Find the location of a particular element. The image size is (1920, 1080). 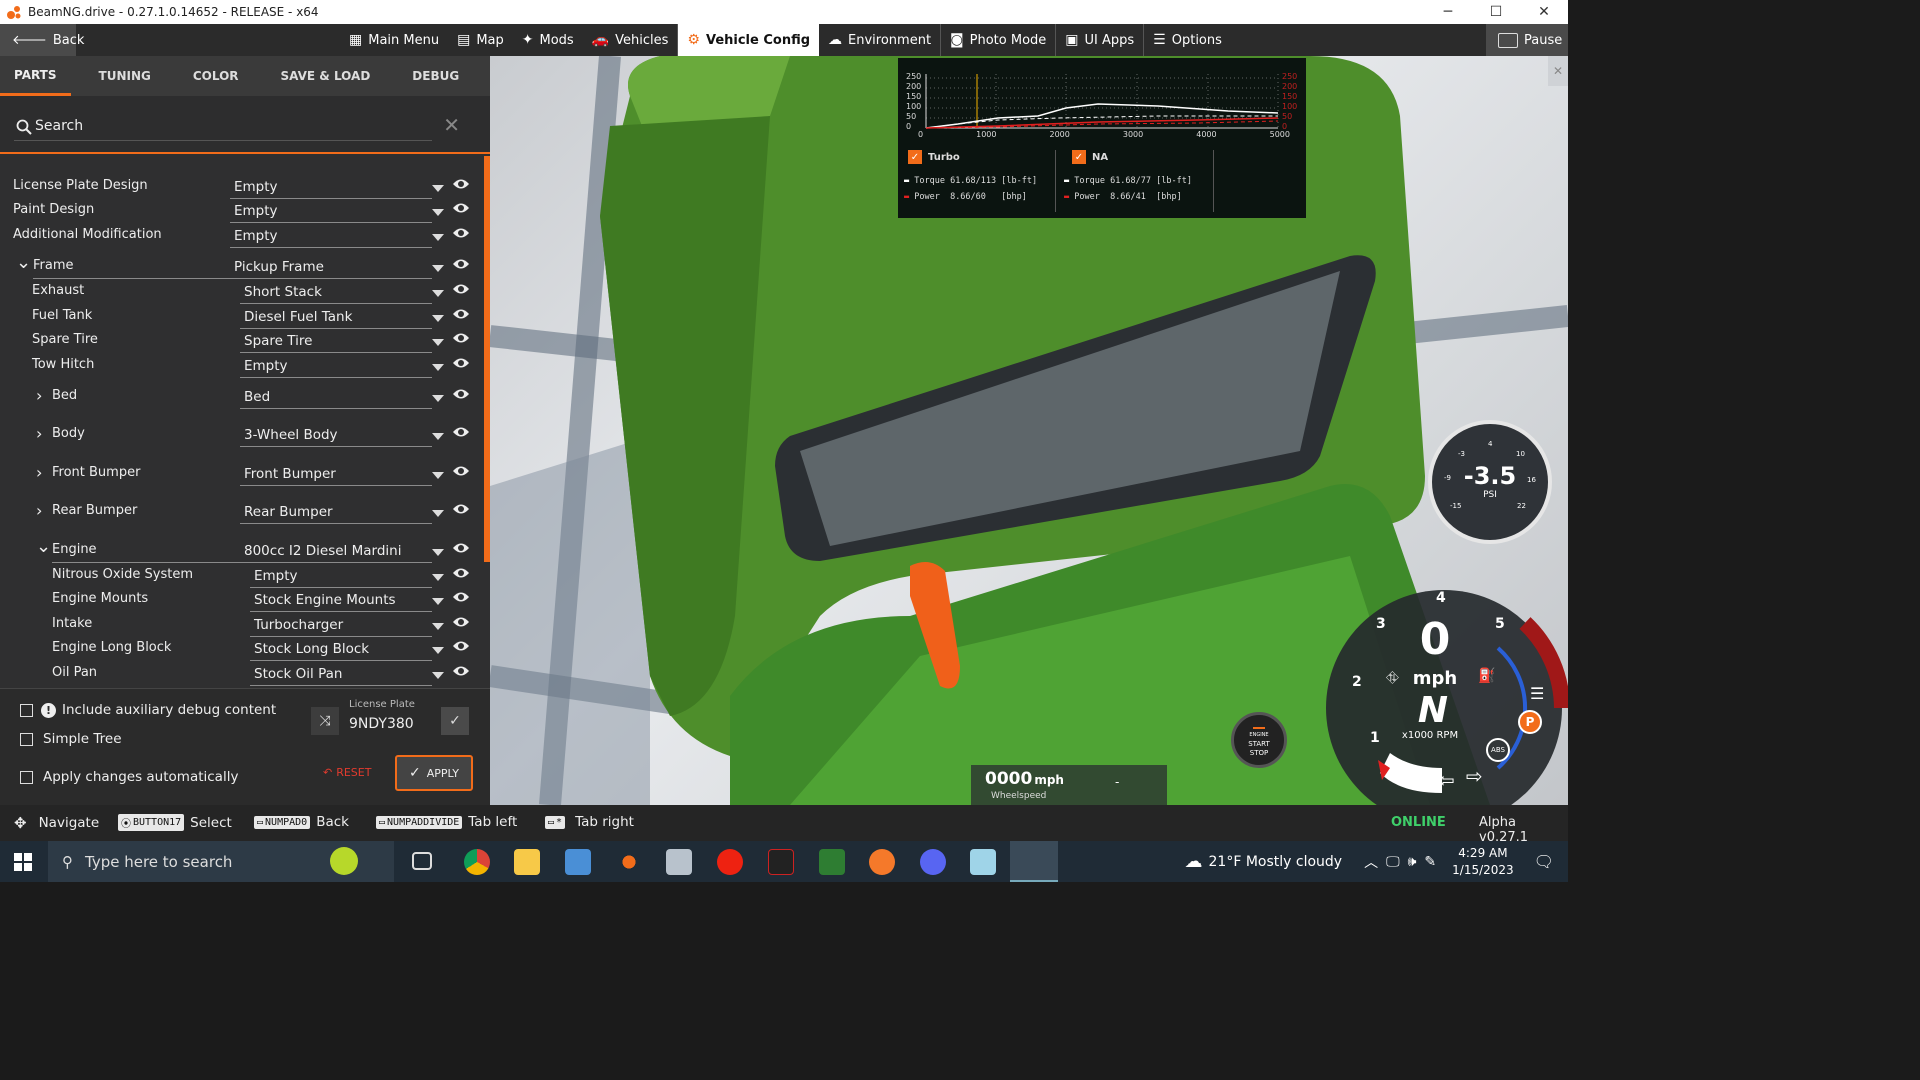

part-row: Nitrous Oxide System Empty is located at coordinates (240, 577).